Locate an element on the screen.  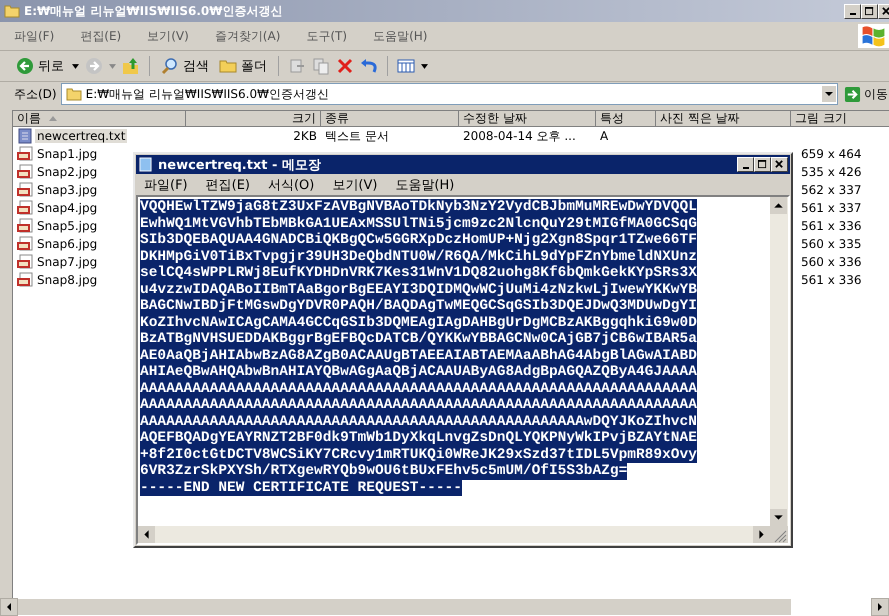
file-size: 2KB is located at coordinates (305, 136).